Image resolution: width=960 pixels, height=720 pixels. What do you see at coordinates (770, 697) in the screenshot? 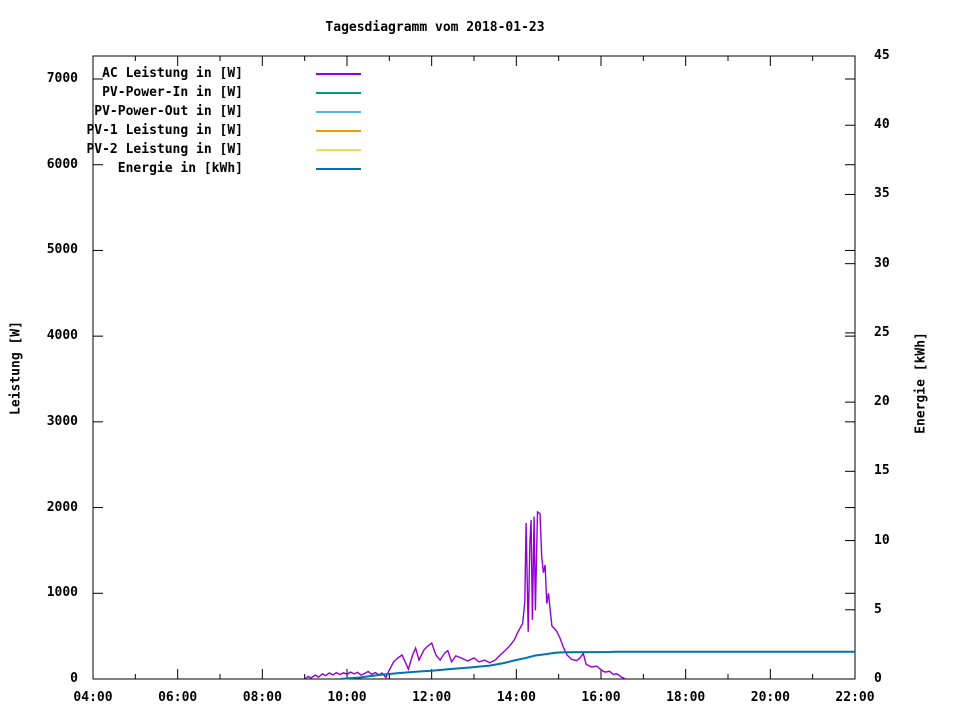
I see `x-tick-label: 20:00` at bounding box center [770, 697].